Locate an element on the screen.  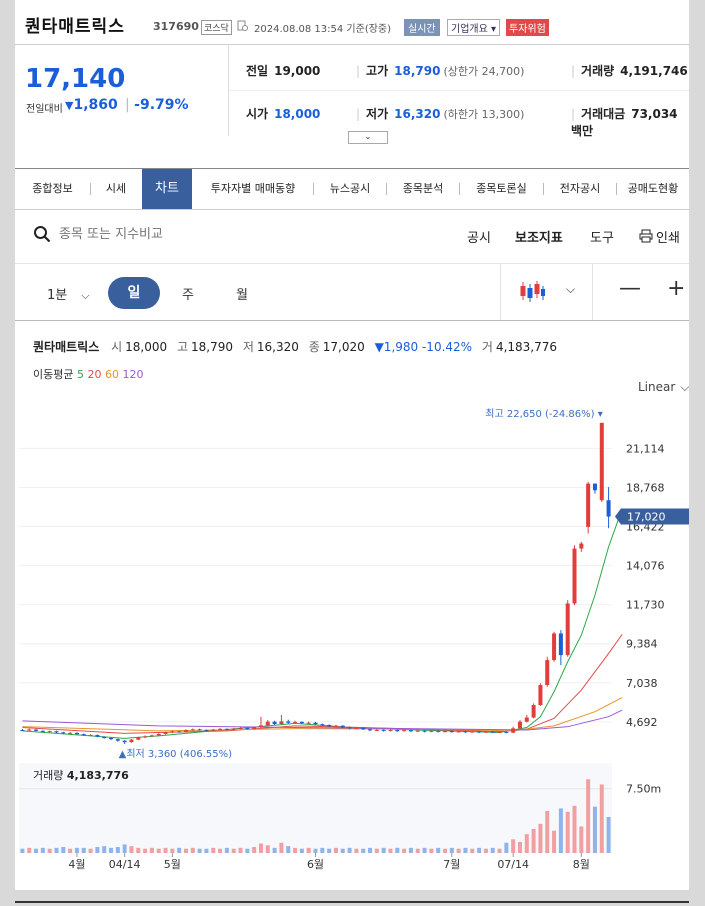
company-overview-select: 기업개요 ▾ is located at coordinates (474, 27).